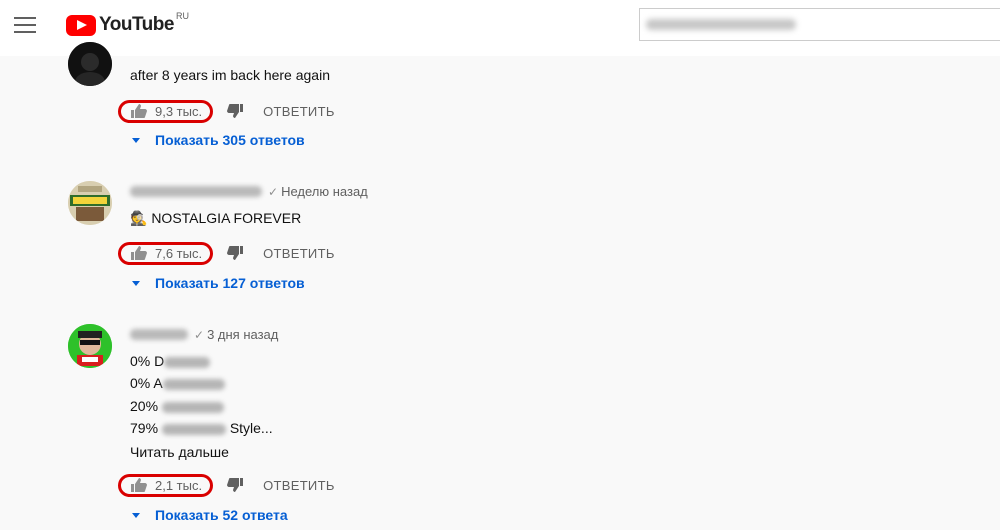  What do you see at coordinates (144, 406) in the screenshot?
I see `comment-line-text: 20%` at bounding box center [144, 406].